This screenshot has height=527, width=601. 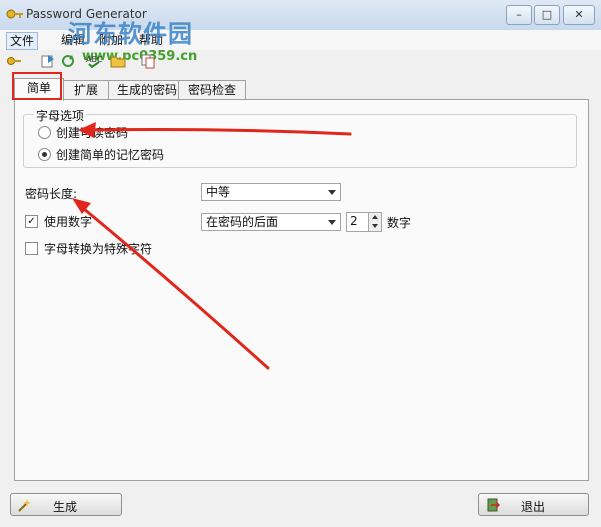 What do you see at coordinates (44, 154) in the screenshot?
I see `radio-button-checked` at bounding box center [44, 154].